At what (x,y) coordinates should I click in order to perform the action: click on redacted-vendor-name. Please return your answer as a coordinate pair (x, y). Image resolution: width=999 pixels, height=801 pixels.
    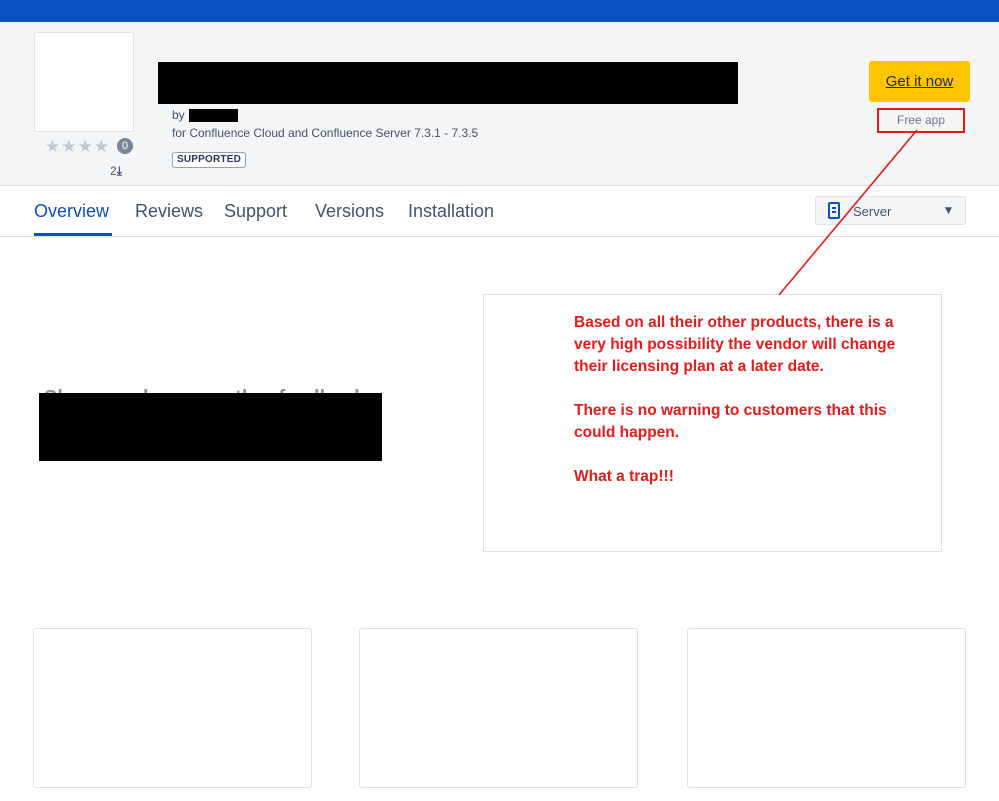
    Looking at the image, I should click on (213, 115).